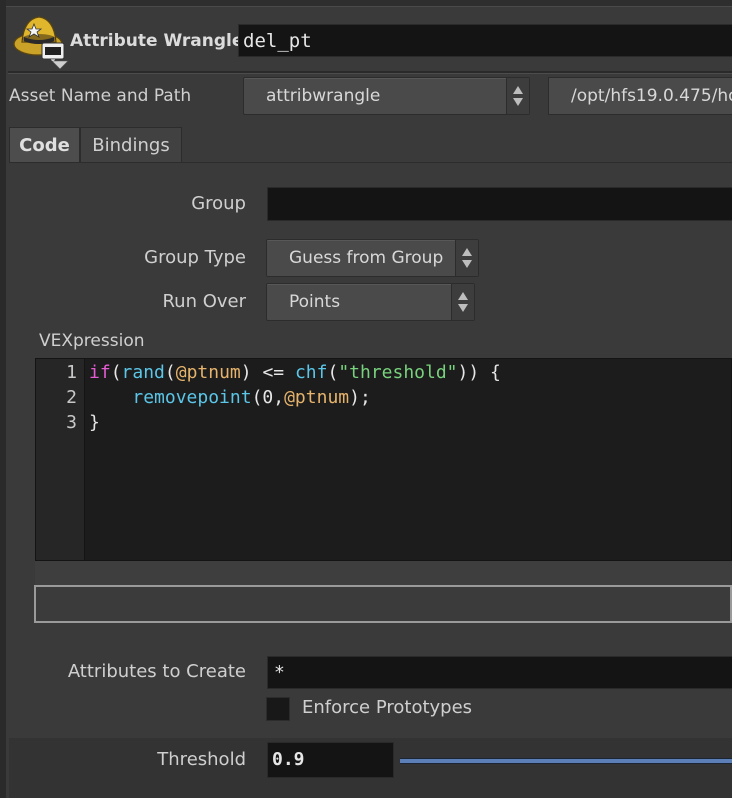 This screenshot has height=798, width=732. I want to click on node-type-label: Attribute Wrangle, so click(157, 41).